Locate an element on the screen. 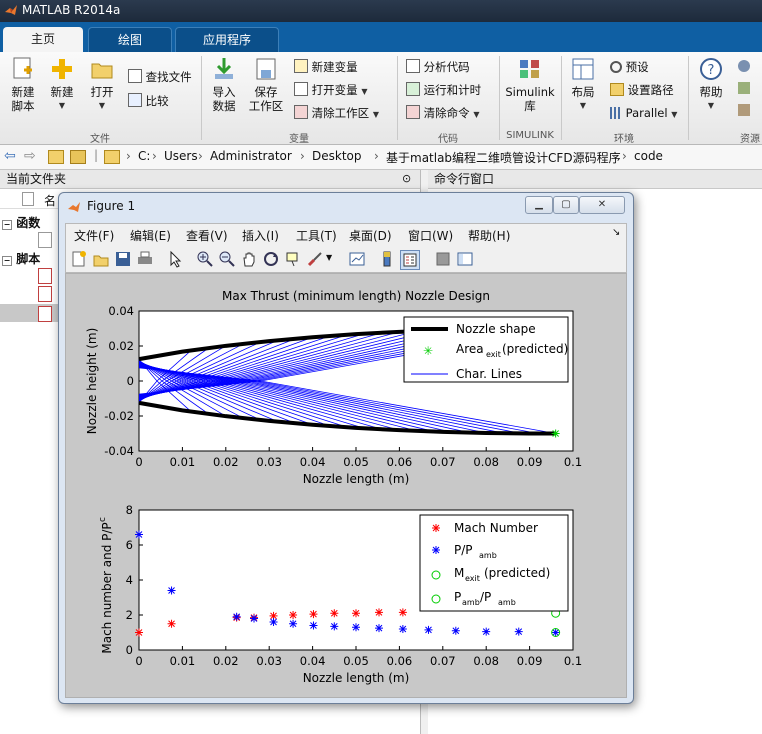  run-and-time-button: 运行和计时 is located at coordinates (443, 90).